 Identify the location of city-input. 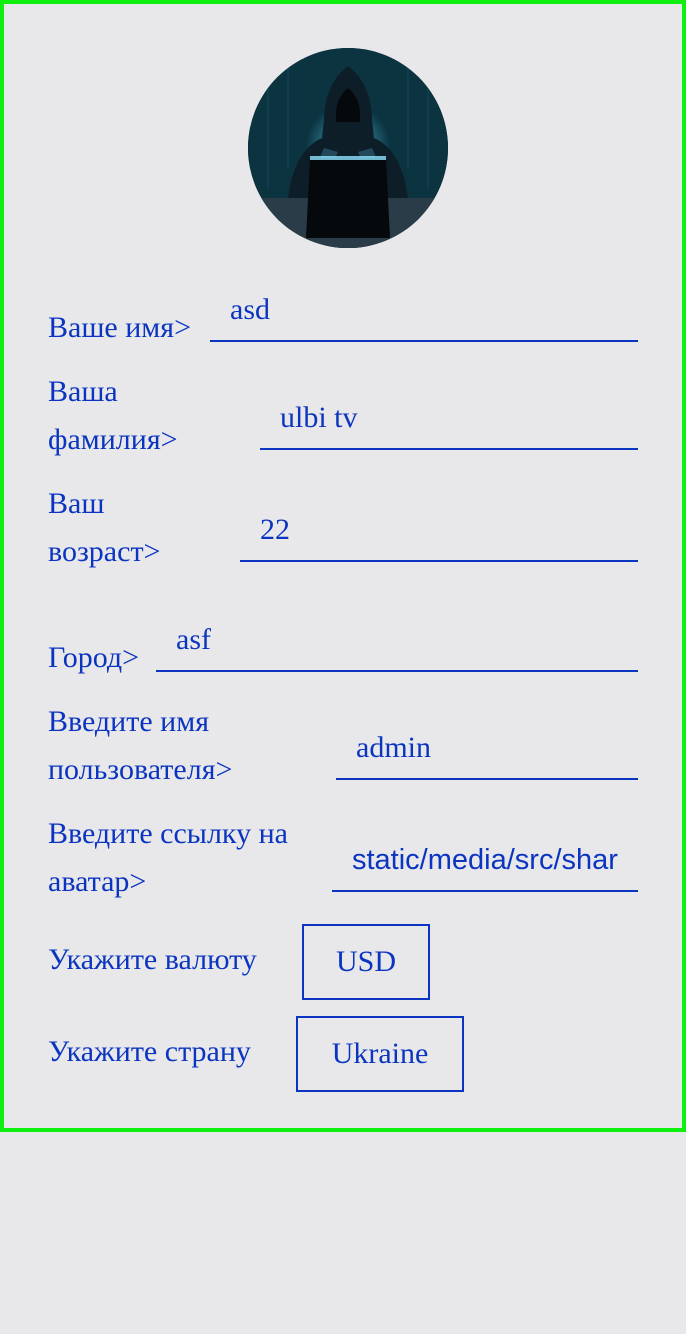
(397, 640).